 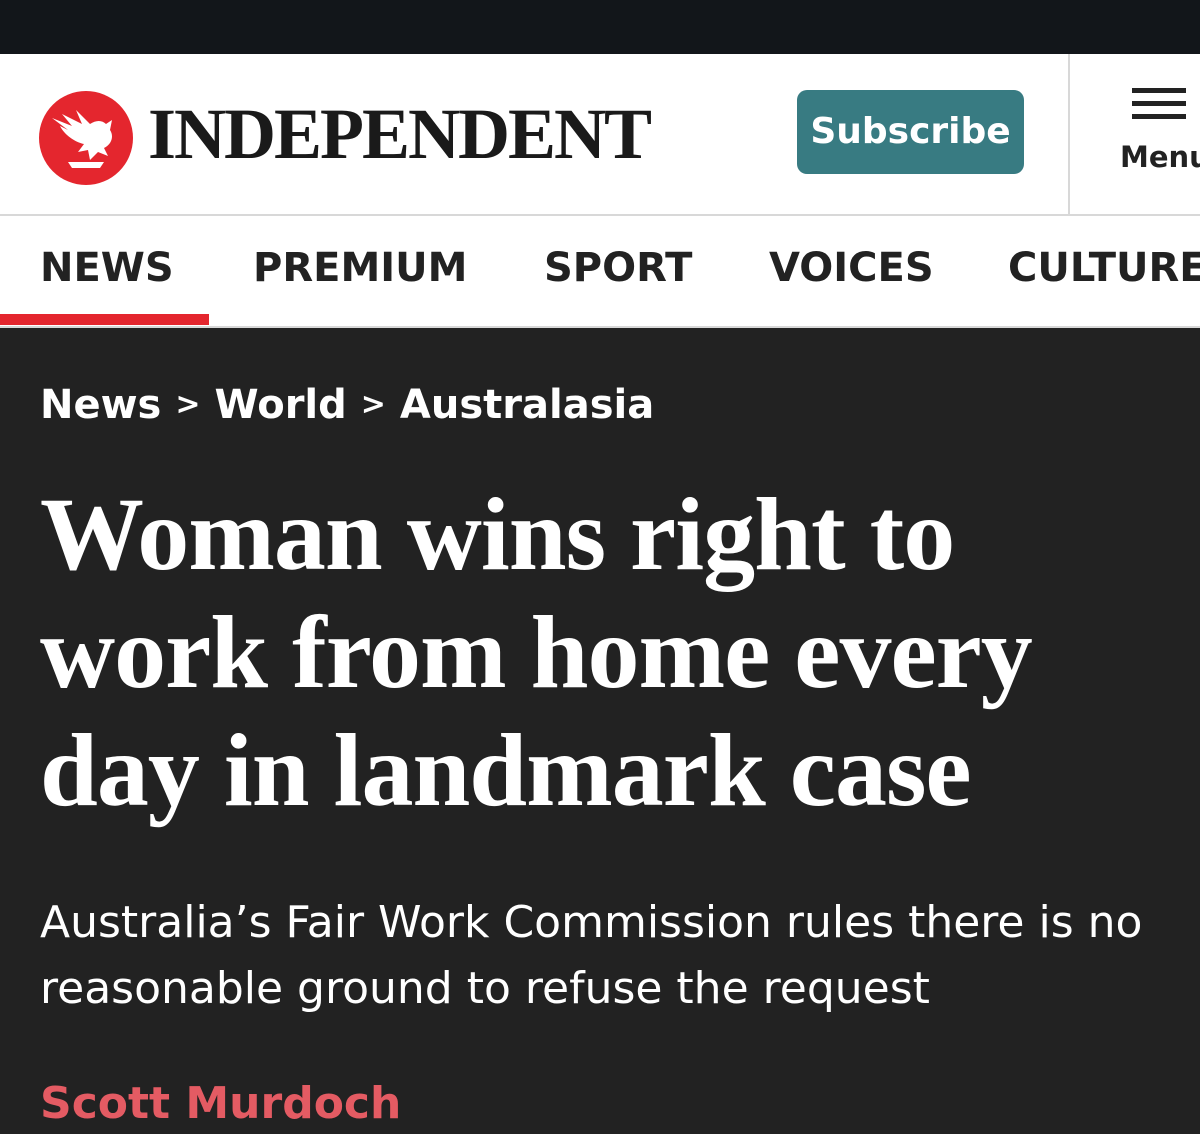 I want to click on menu-button: Menu, so click(x=1155, y=135).